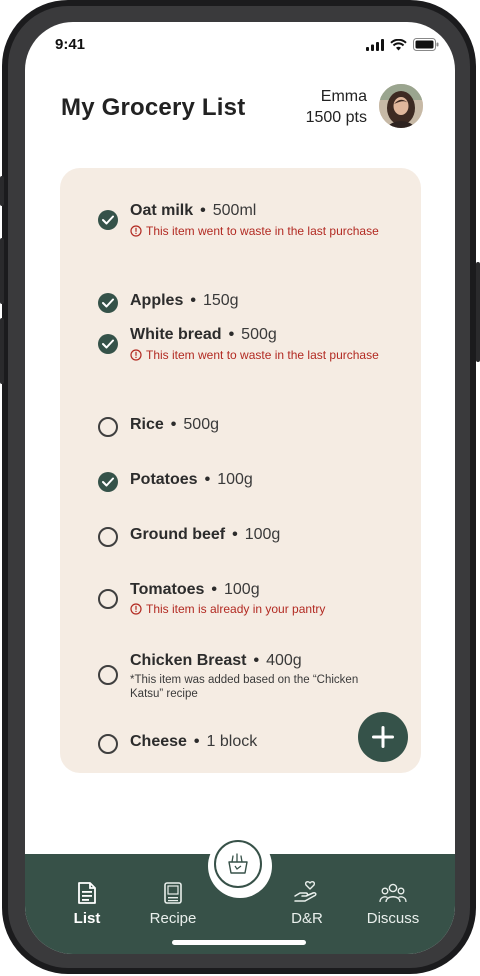 Image resolution: width=480 pixels, height=976 pixels. Describe the element at coordinates (234, 210) in the screenshot. I see `item-quantity: 500ml` at that location.